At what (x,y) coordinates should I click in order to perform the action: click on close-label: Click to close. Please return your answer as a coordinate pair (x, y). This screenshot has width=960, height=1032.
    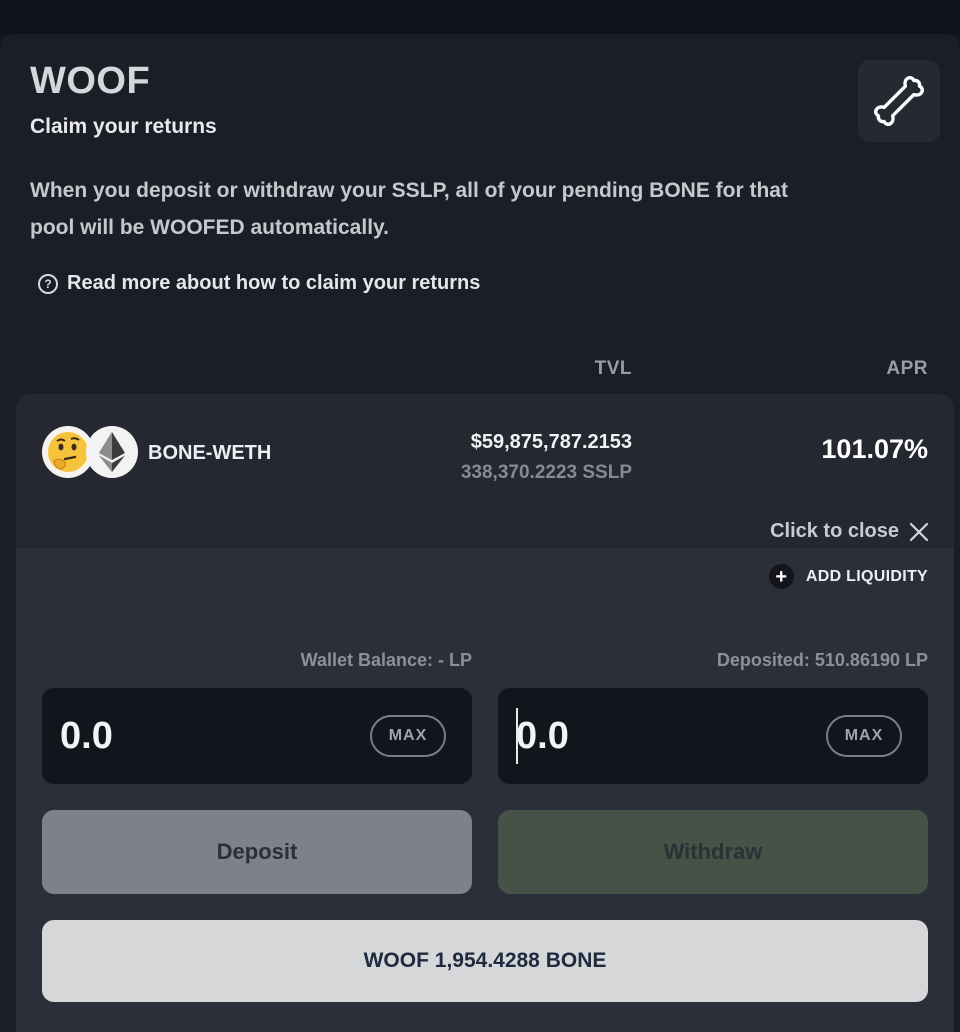
    Looking at the image, I should click on (834, 531).